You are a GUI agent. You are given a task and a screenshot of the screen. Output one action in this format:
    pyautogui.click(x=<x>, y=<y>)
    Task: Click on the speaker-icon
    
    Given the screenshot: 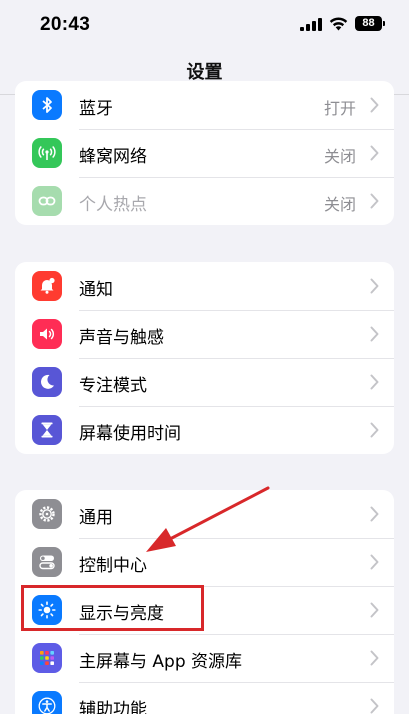 What is the action you would take?
    pyautogui.click(x=47, y=334)
    